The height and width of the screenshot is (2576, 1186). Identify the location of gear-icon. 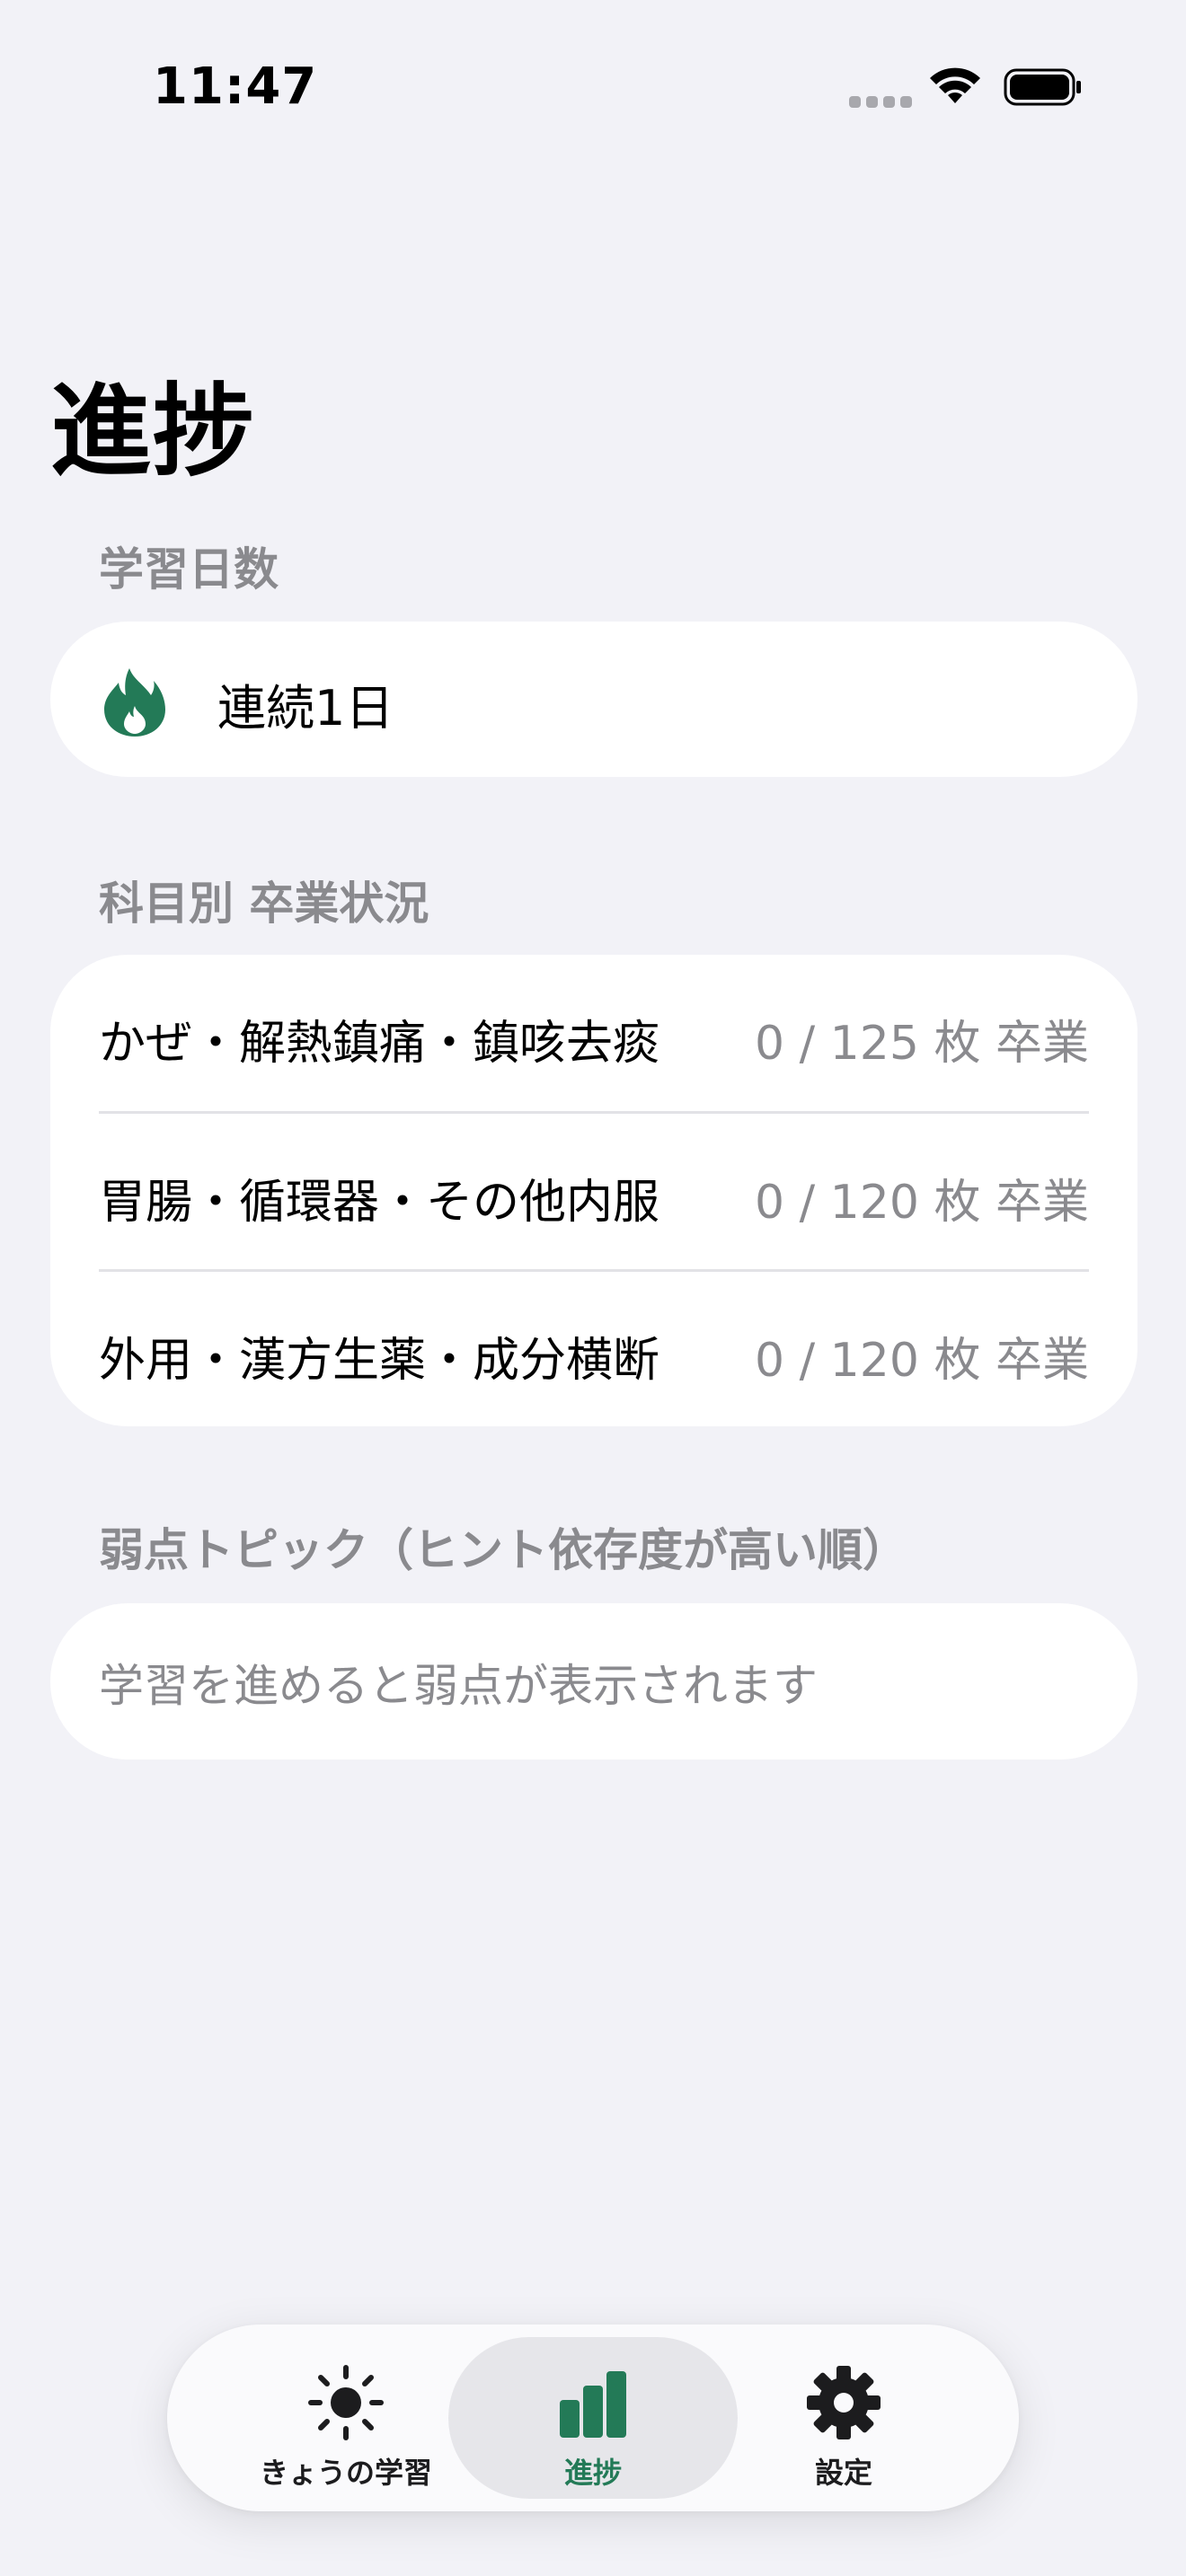
(844, 2402).